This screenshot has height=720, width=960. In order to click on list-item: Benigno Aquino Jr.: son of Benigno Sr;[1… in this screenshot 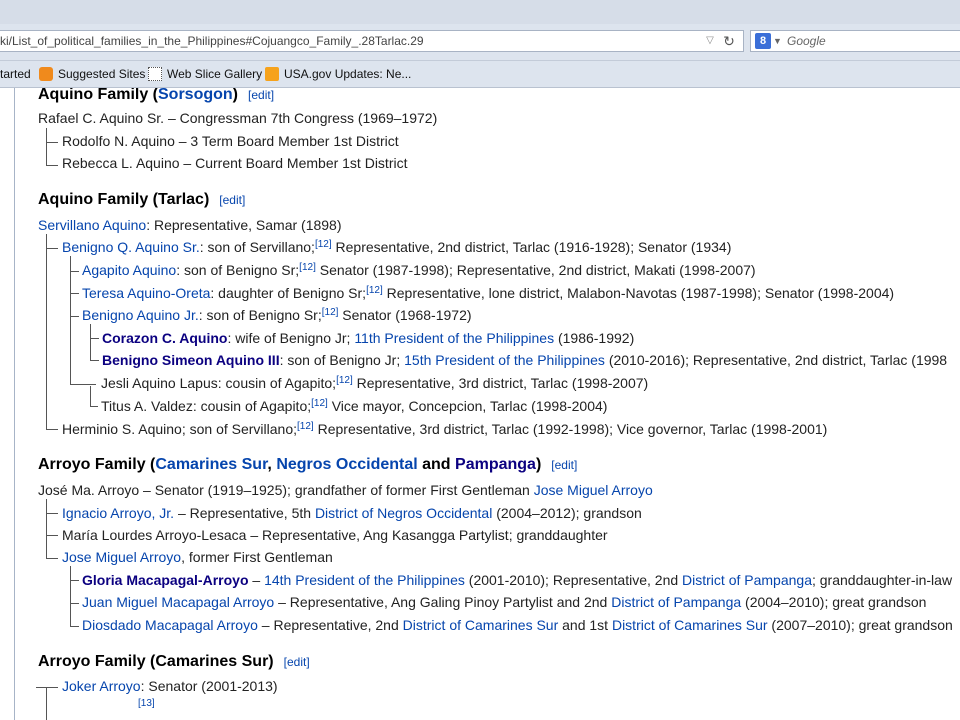, I will do `click(277, 315)`.